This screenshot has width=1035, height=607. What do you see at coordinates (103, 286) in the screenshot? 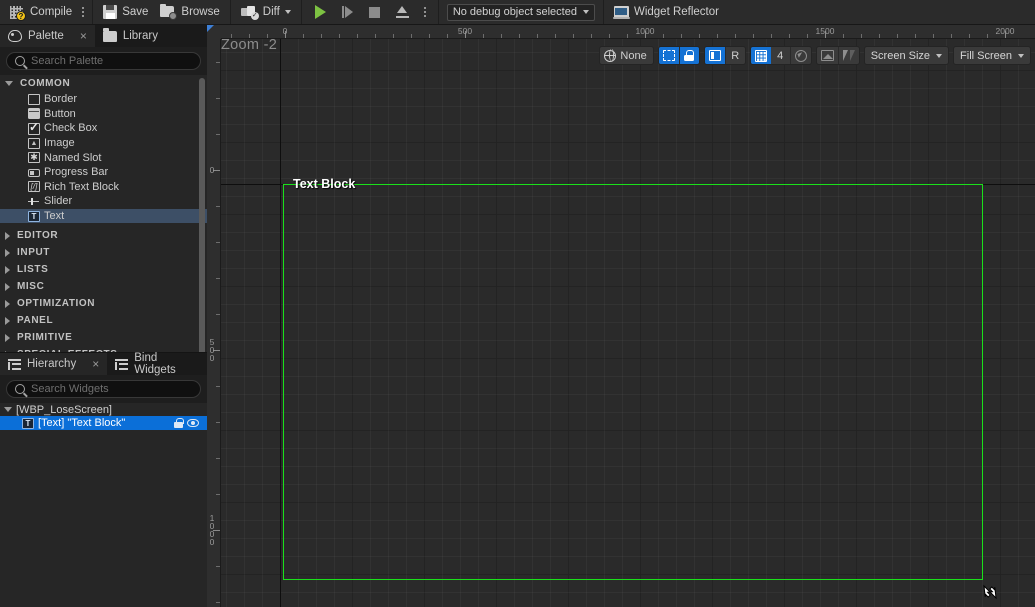
I see `palette-category-misc: MISC` at bounding box center [103, 286].